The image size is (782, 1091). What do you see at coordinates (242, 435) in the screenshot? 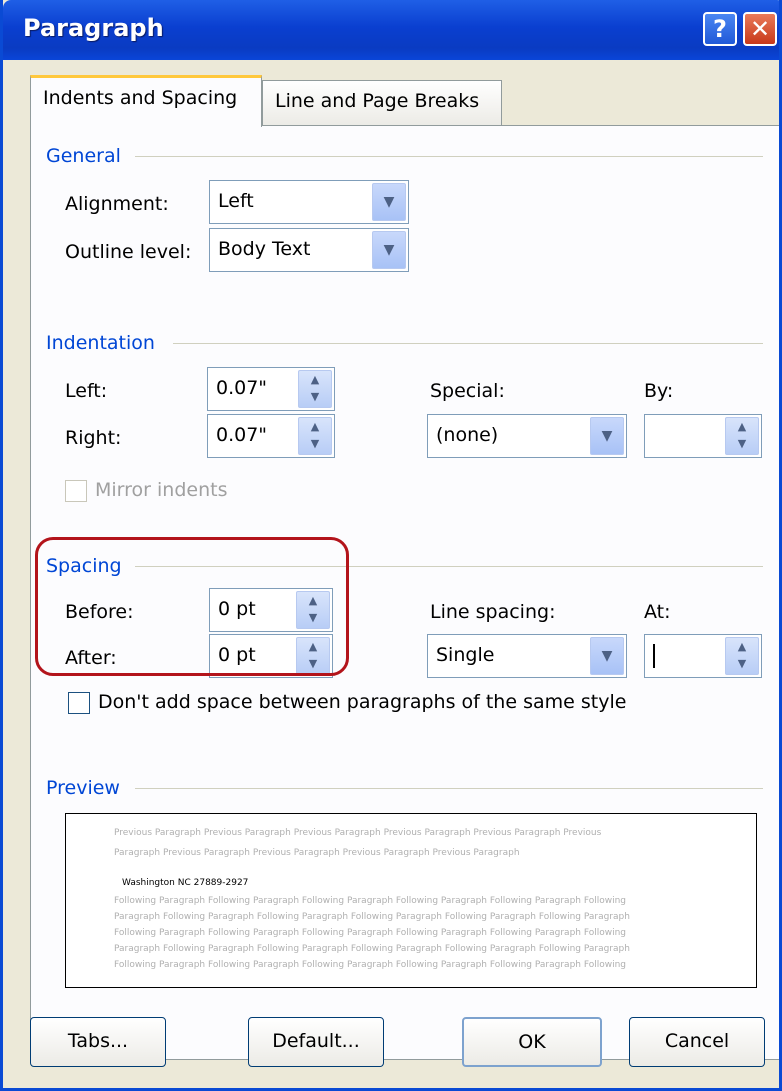
I see `right-indent-value: 0.07"` at bounding box center [242, 435].